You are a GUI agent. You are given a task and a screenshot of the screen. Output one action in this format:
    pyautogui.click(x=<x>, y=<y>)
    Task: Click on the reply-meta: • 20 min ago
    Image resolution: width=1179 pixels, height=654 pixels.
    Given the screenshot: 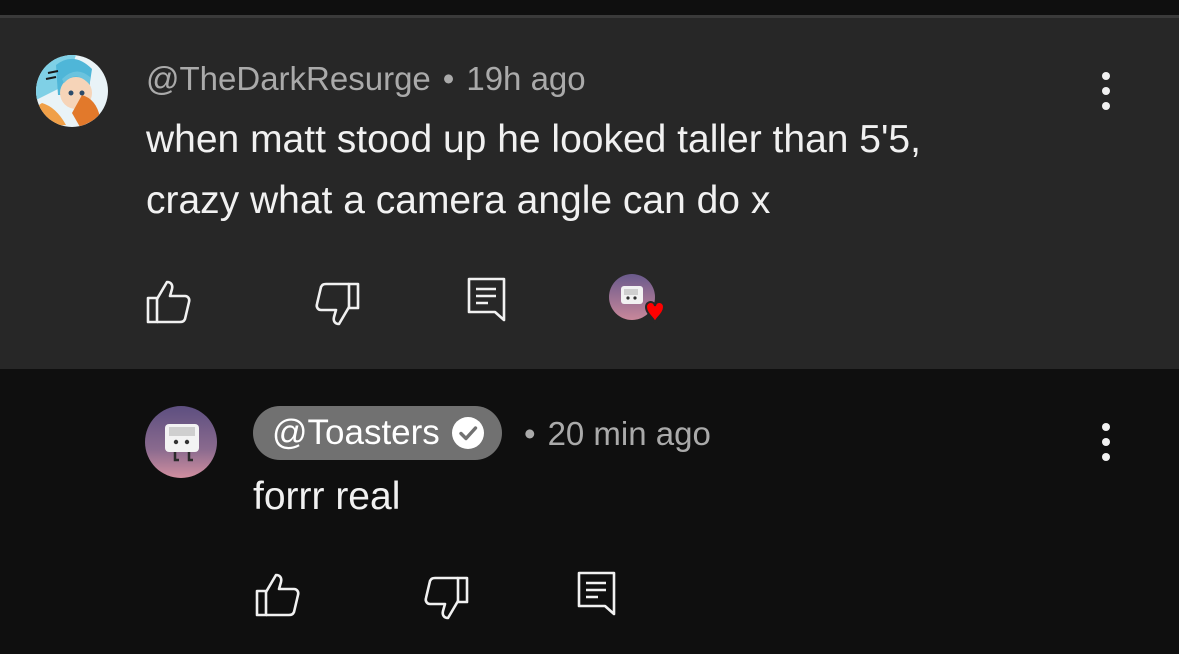 What is the action you would take?
    pyautogui.click(x=611, y=434)
    